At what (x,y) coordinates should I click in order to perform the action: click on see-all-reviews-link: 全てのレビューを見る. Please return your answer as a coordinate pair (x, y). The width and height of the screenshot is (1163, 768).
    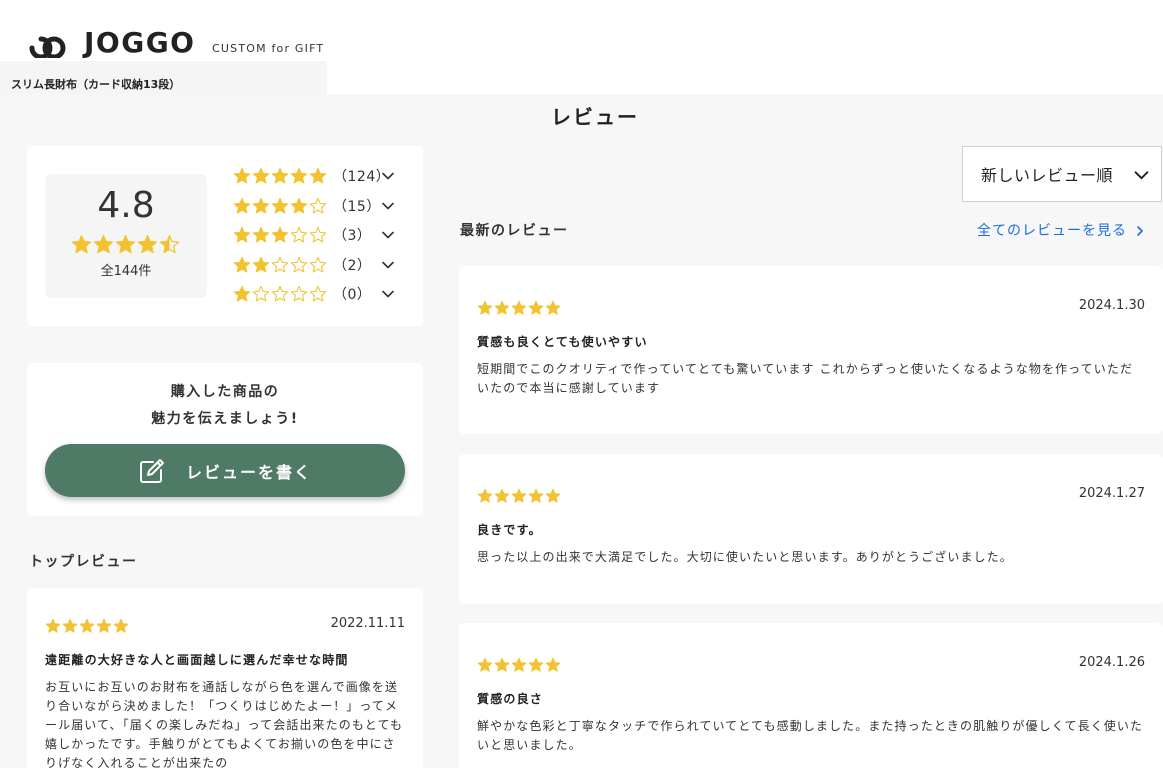
    Looking at the image, I should click on (1061, 231).